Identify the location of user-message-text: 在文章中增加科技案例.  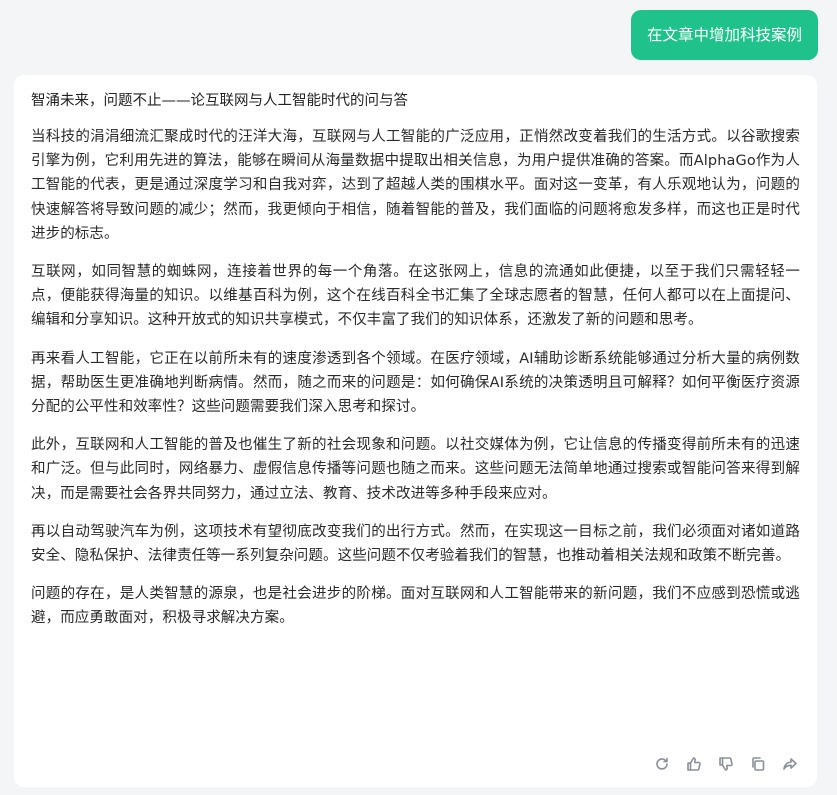
(724, 35).